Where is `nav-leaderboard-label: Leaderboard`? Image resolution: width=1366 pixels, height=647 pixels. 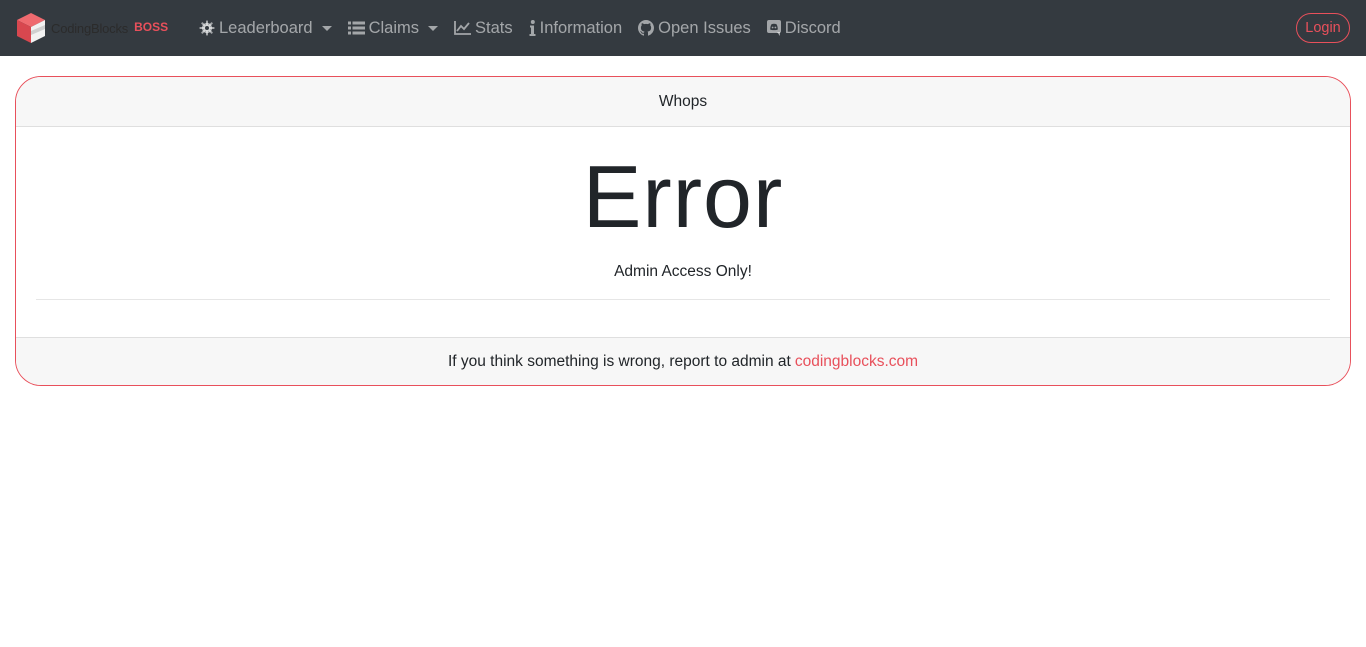
nav-leaderboard-label: Leaderboard is located at coordinates (266, 27).